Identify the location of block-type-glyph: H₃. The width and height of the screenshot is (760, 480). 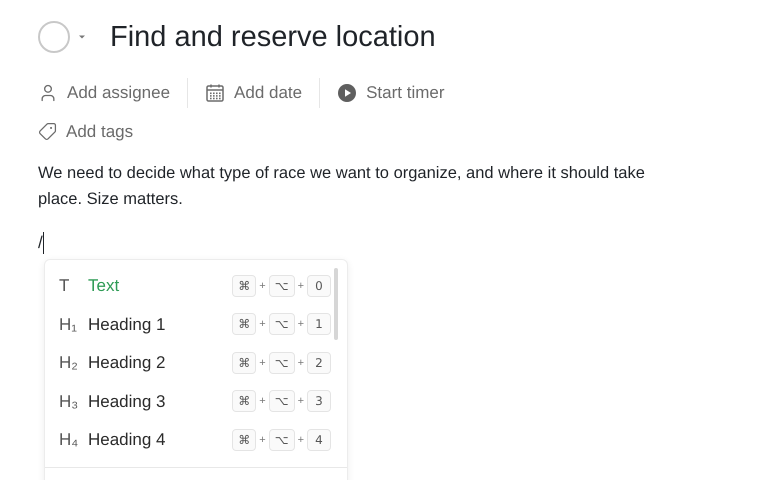
(69, 401).